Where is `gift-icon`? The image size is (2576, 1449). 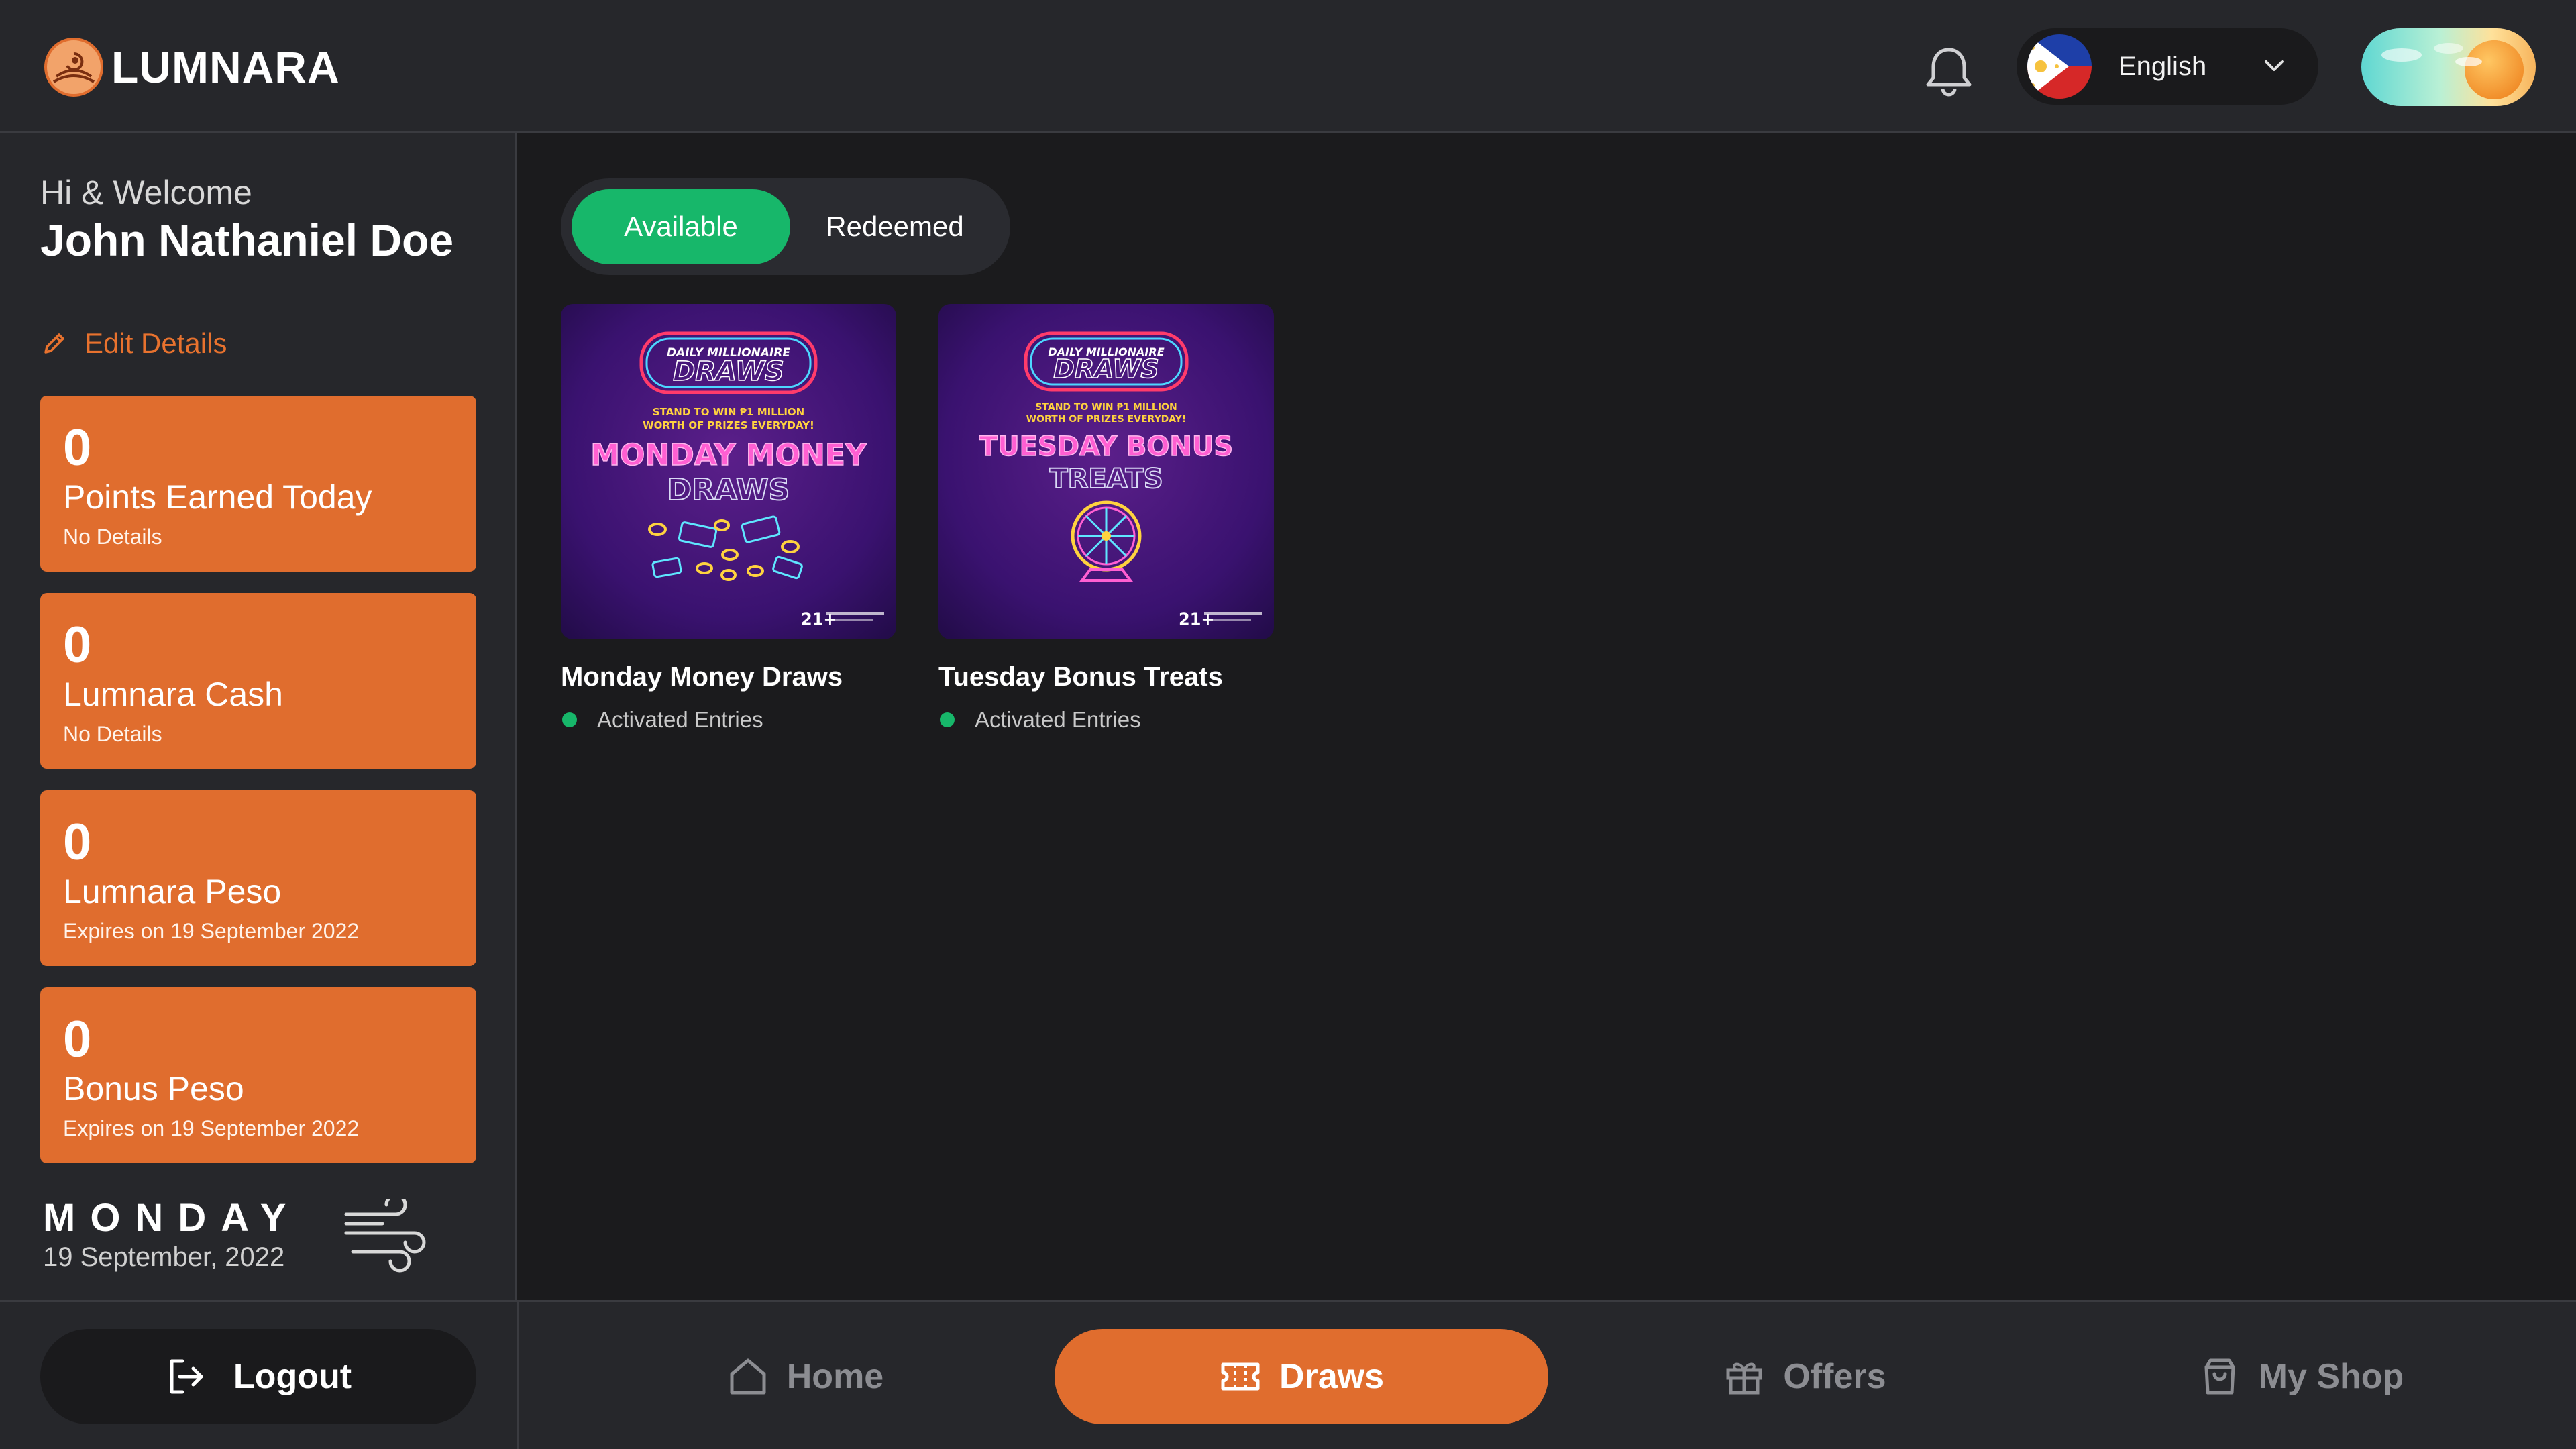 gift-icon is located at coordinates (1744, 1378).